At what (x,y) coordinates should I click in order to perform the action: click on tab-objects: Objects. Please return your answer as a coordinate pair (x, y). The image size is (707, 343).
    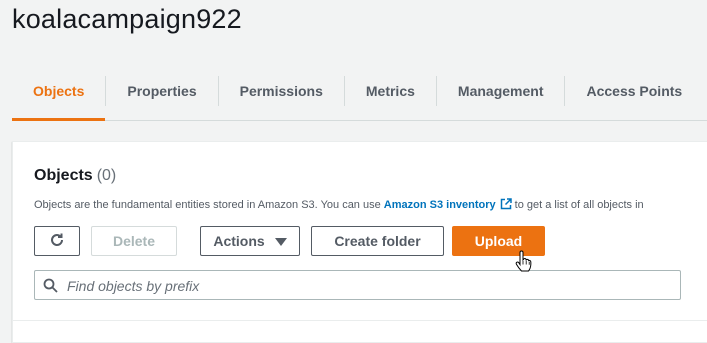
    Looking at the image, I should click on (59, 91).